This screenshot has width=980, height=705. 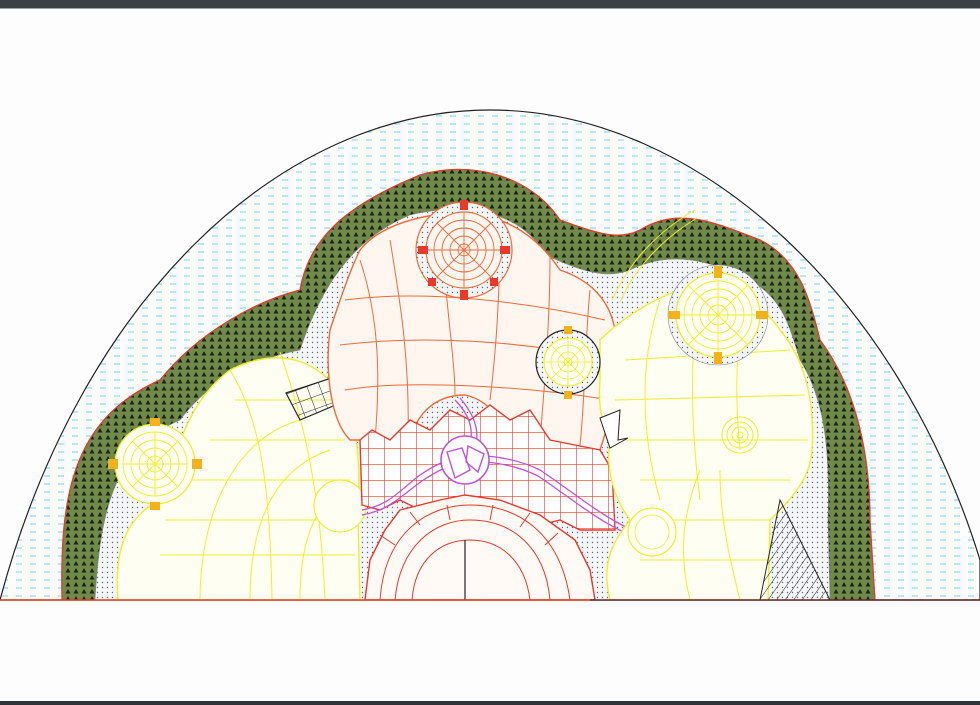 What do you see at coordinates (718, 315) in the screenshot?
I see `east-pavilion` at bounding box center [718, 315].